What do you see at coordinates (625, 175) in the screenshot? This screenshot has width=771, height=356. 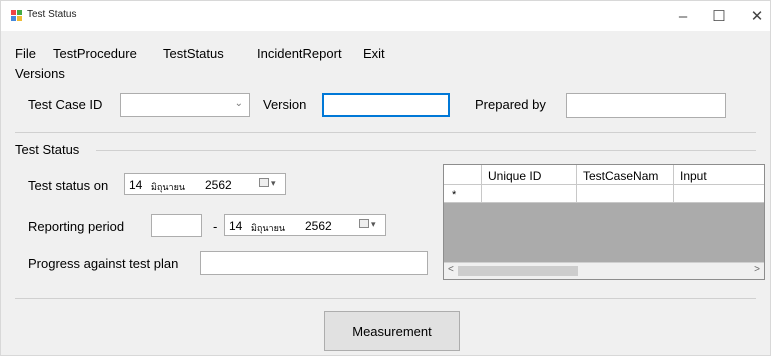 I see `grid-column-testcasename: TestCaseNam` at bounding box center [625, 175].